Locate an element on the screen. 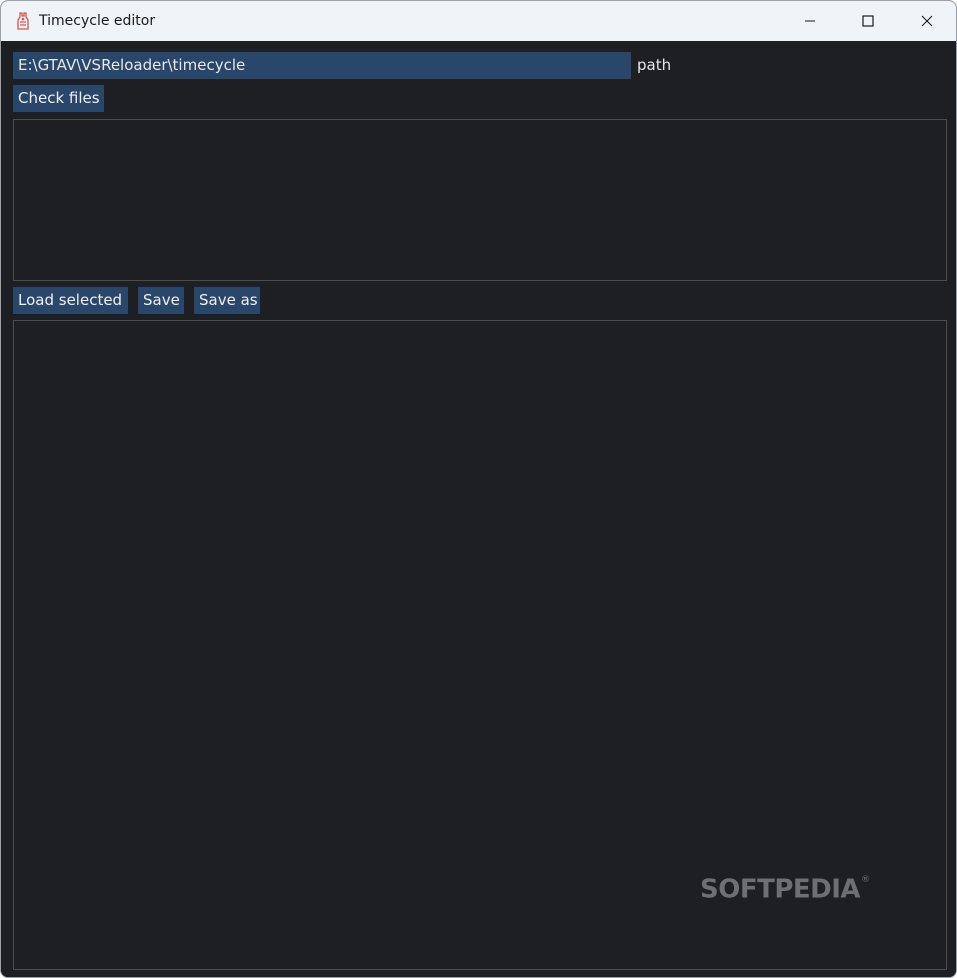 Image resolution: width=957 pixels, height=978 pixels. app-icon is located at coordinates (23, 21).